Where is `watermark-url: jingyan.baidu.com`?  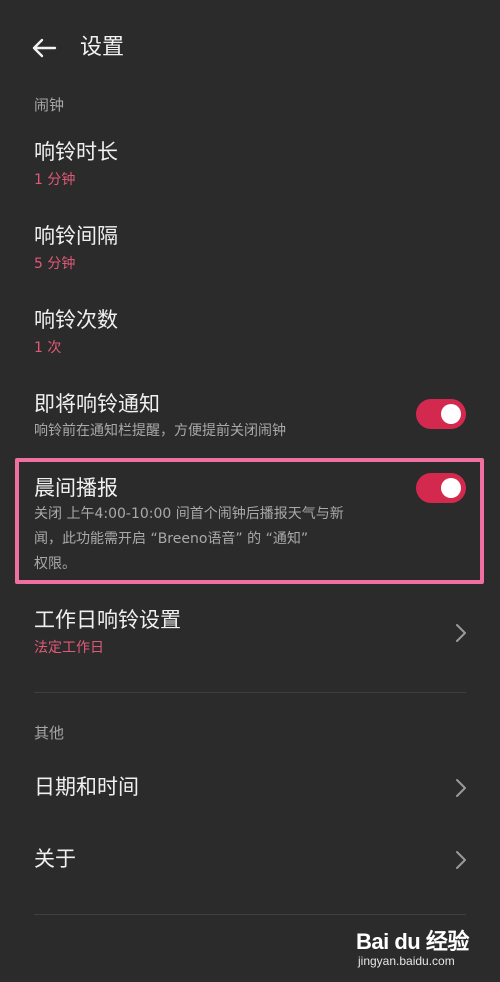 watermark-url: jingyan.baidu.com is located at coordinates (406, 961).